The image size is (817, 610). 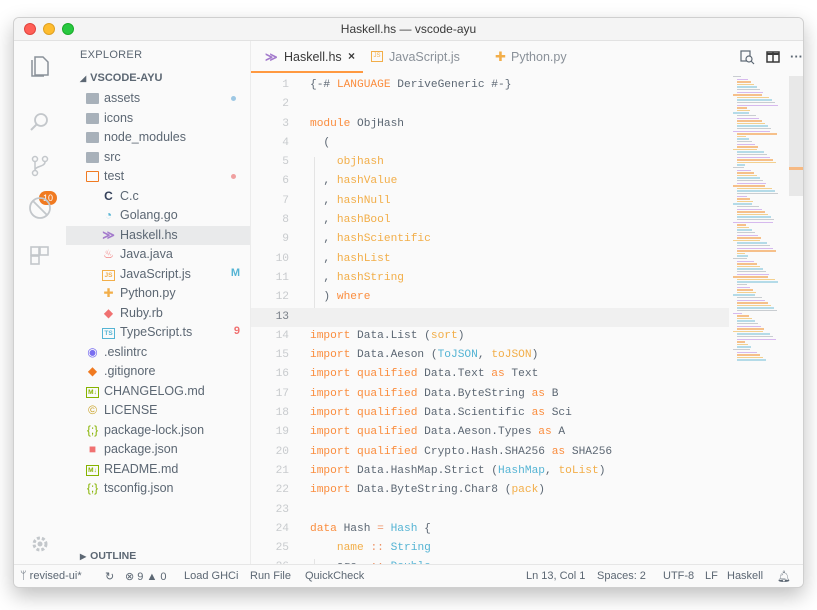 I want to click on sync-icon: ↻, so click(x=109, y=576).